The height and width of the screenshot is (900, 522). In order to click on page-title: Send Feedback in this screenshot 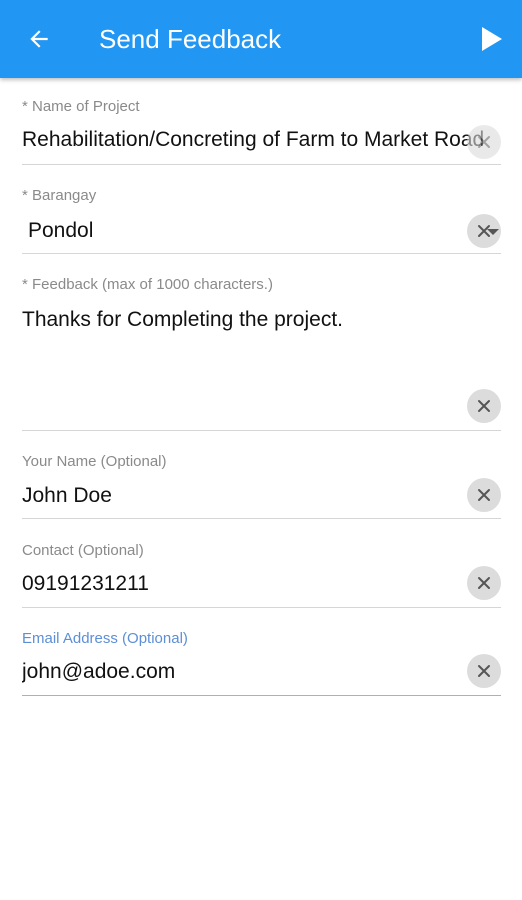, I will do `click(190, 39)`.